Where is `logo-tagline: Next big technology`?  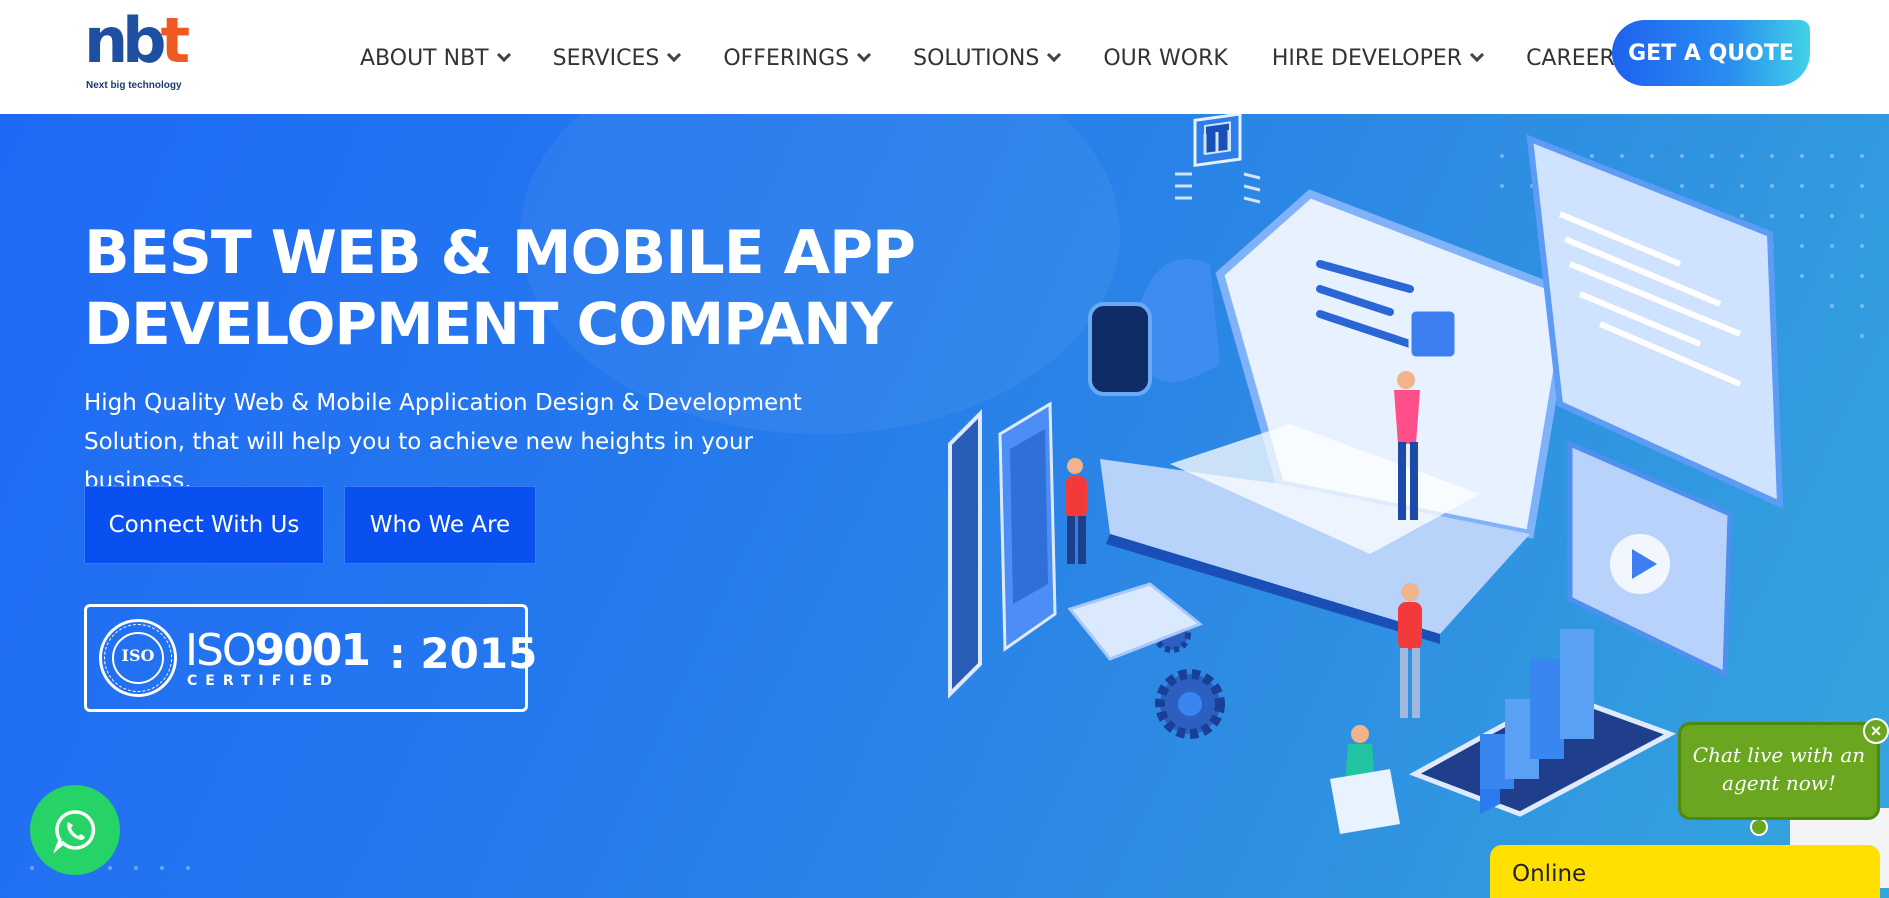
logo-tagline: Next big technology is located at coordinates (134, 85).